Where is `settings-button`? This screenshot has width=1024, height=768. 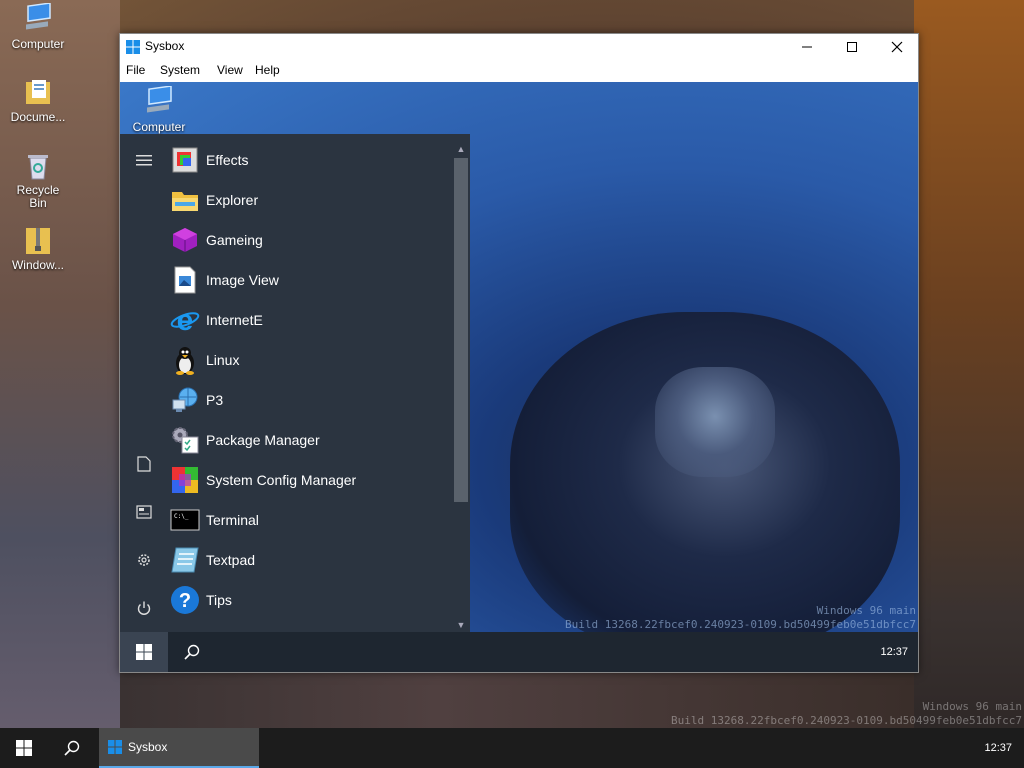
settings-button is located at coordinates (144, 560).